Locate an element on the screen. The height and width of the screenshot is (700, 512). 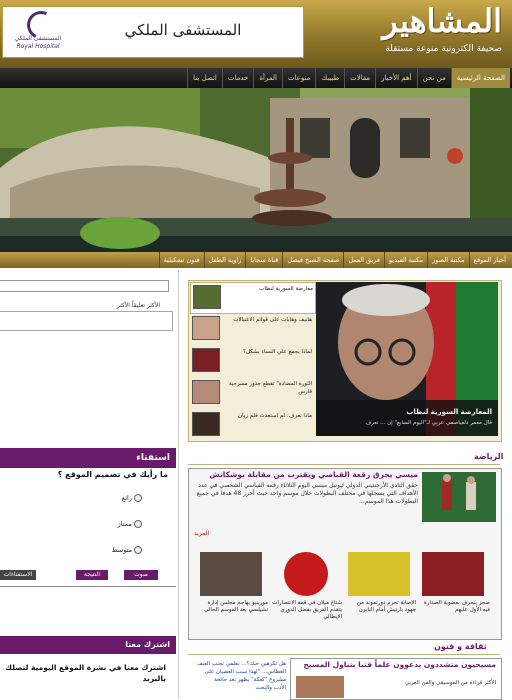
comment-list-box is located at coordinates (86, 321).